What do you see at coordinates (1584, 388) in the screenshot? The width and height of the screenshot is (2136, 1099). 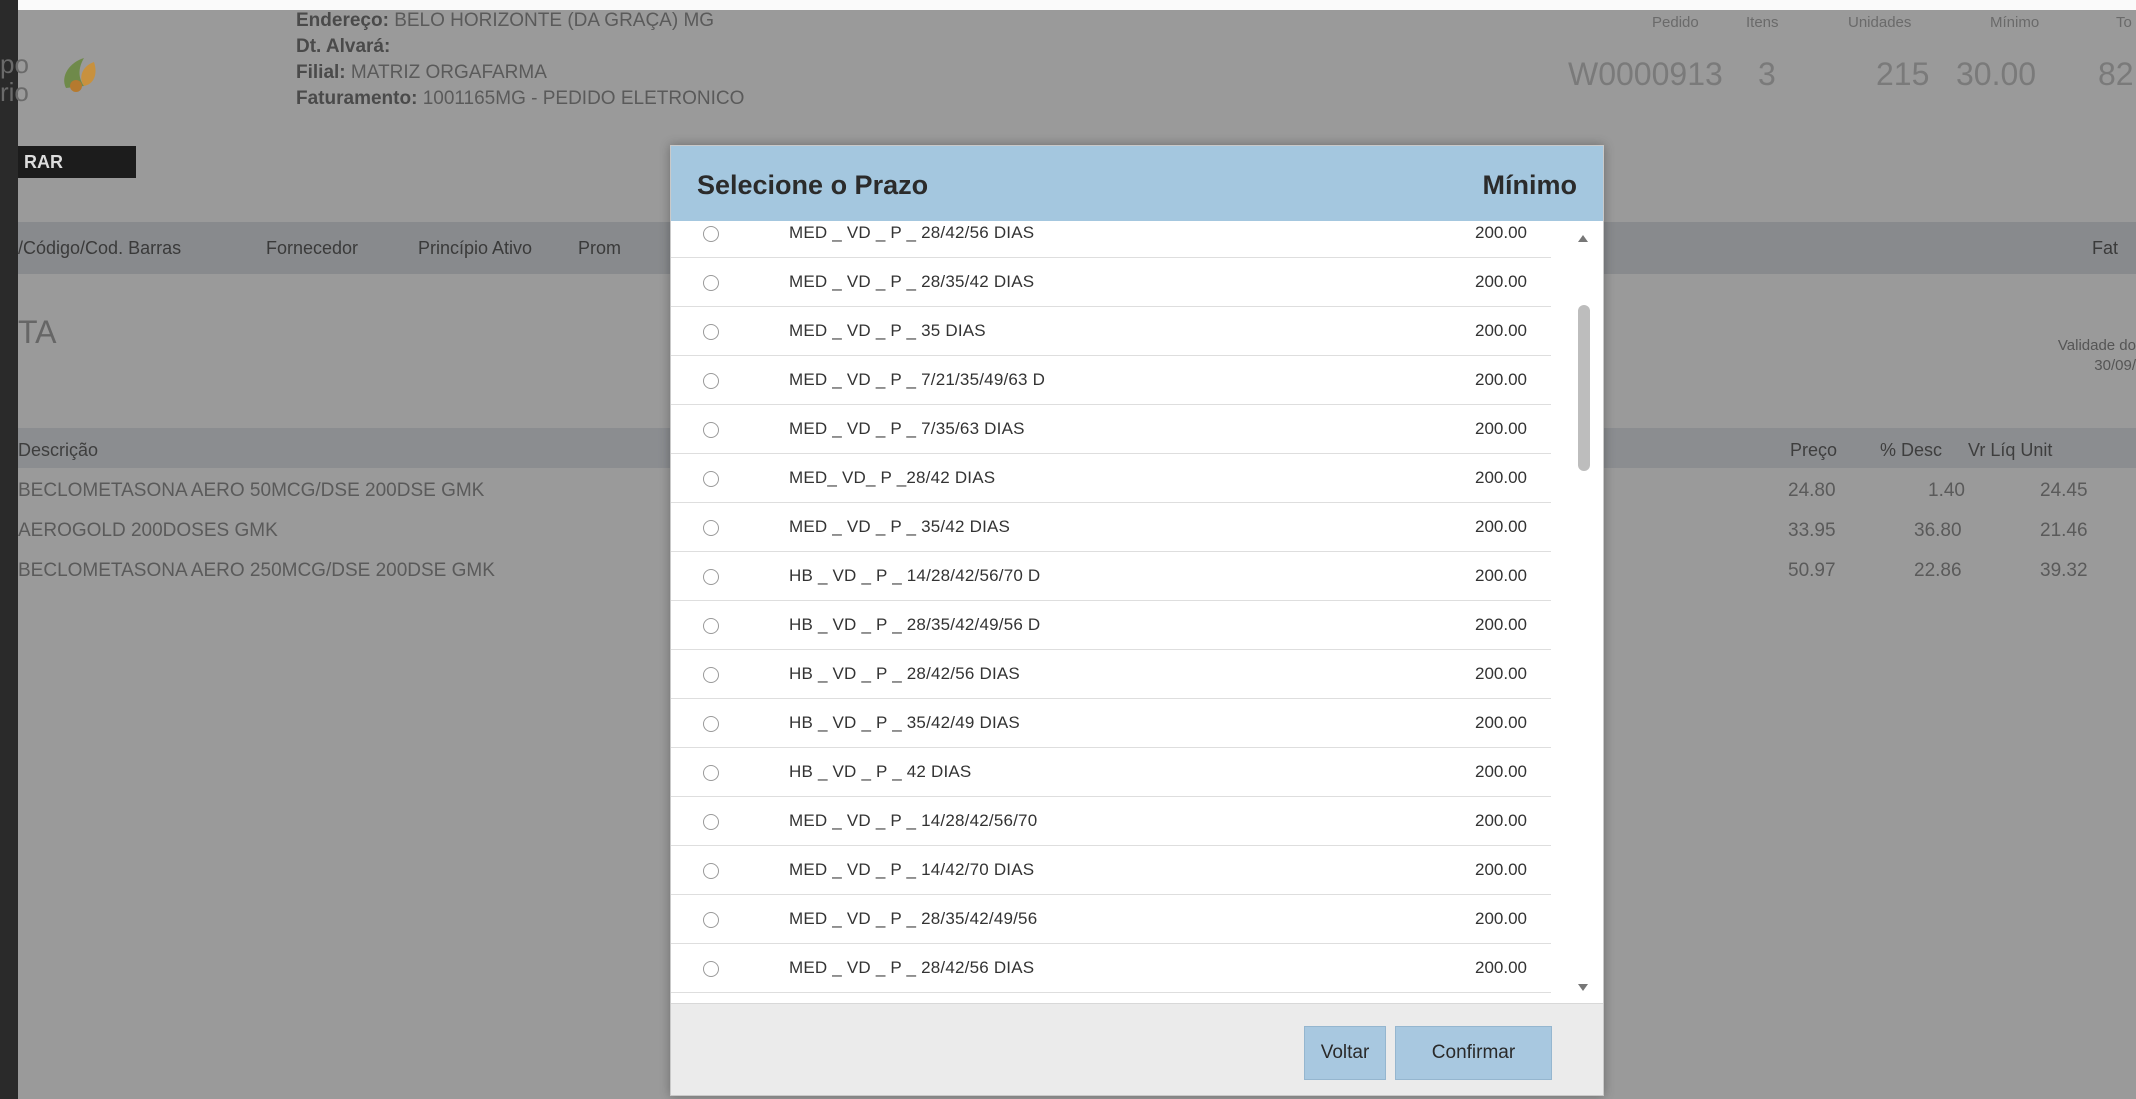 I see `scroll-thumb` at bounding box center [1584, 388].